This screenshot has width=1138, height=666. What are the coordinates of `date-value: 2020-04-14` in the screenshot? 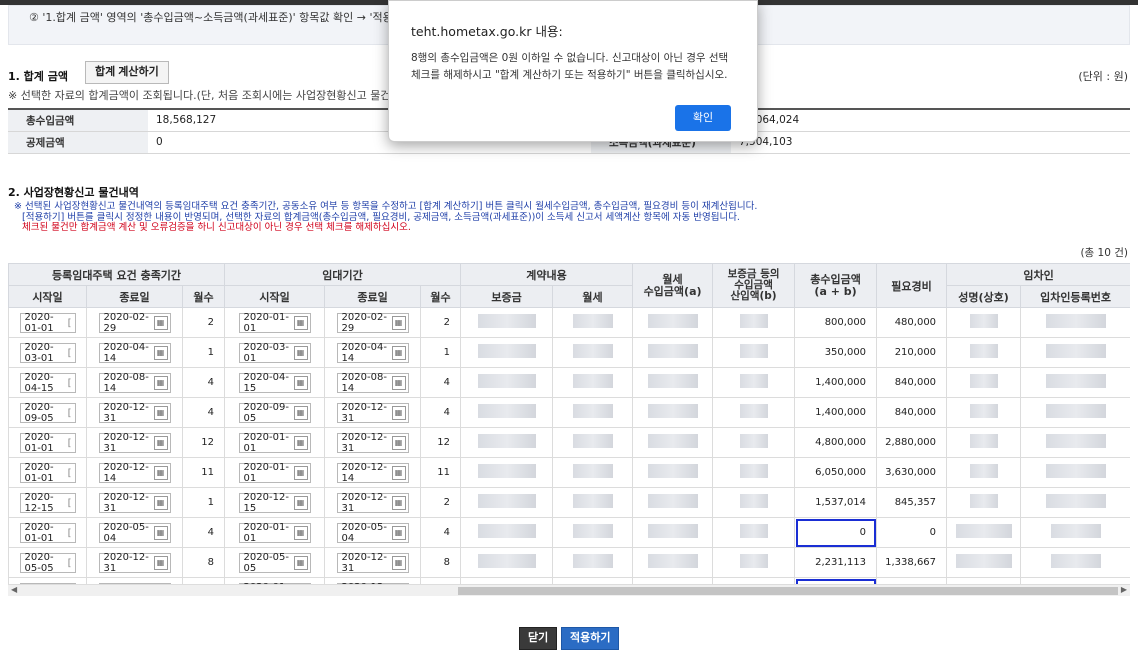 It's located at (364, 353).